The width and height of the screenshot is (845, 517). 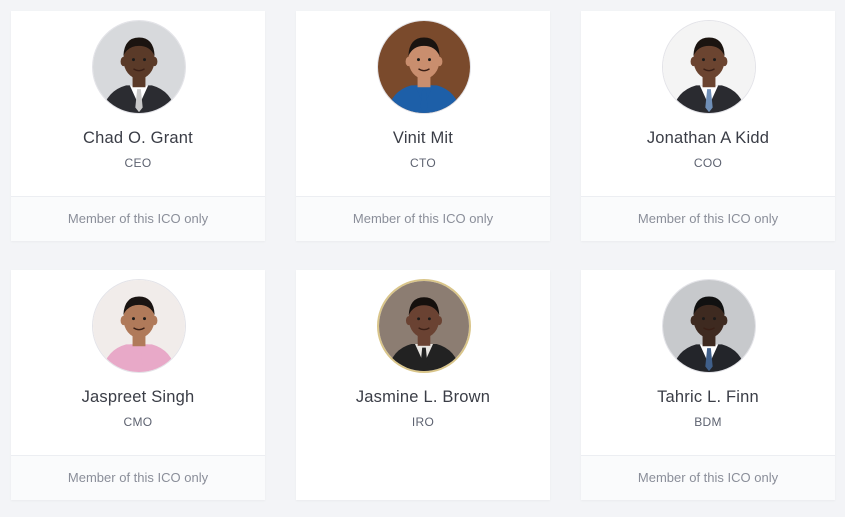 What do you see at coordinates (138, 397) in the screenshot?
I see `member-name: Jaspreet Singh` at bounding box center [138, 397].